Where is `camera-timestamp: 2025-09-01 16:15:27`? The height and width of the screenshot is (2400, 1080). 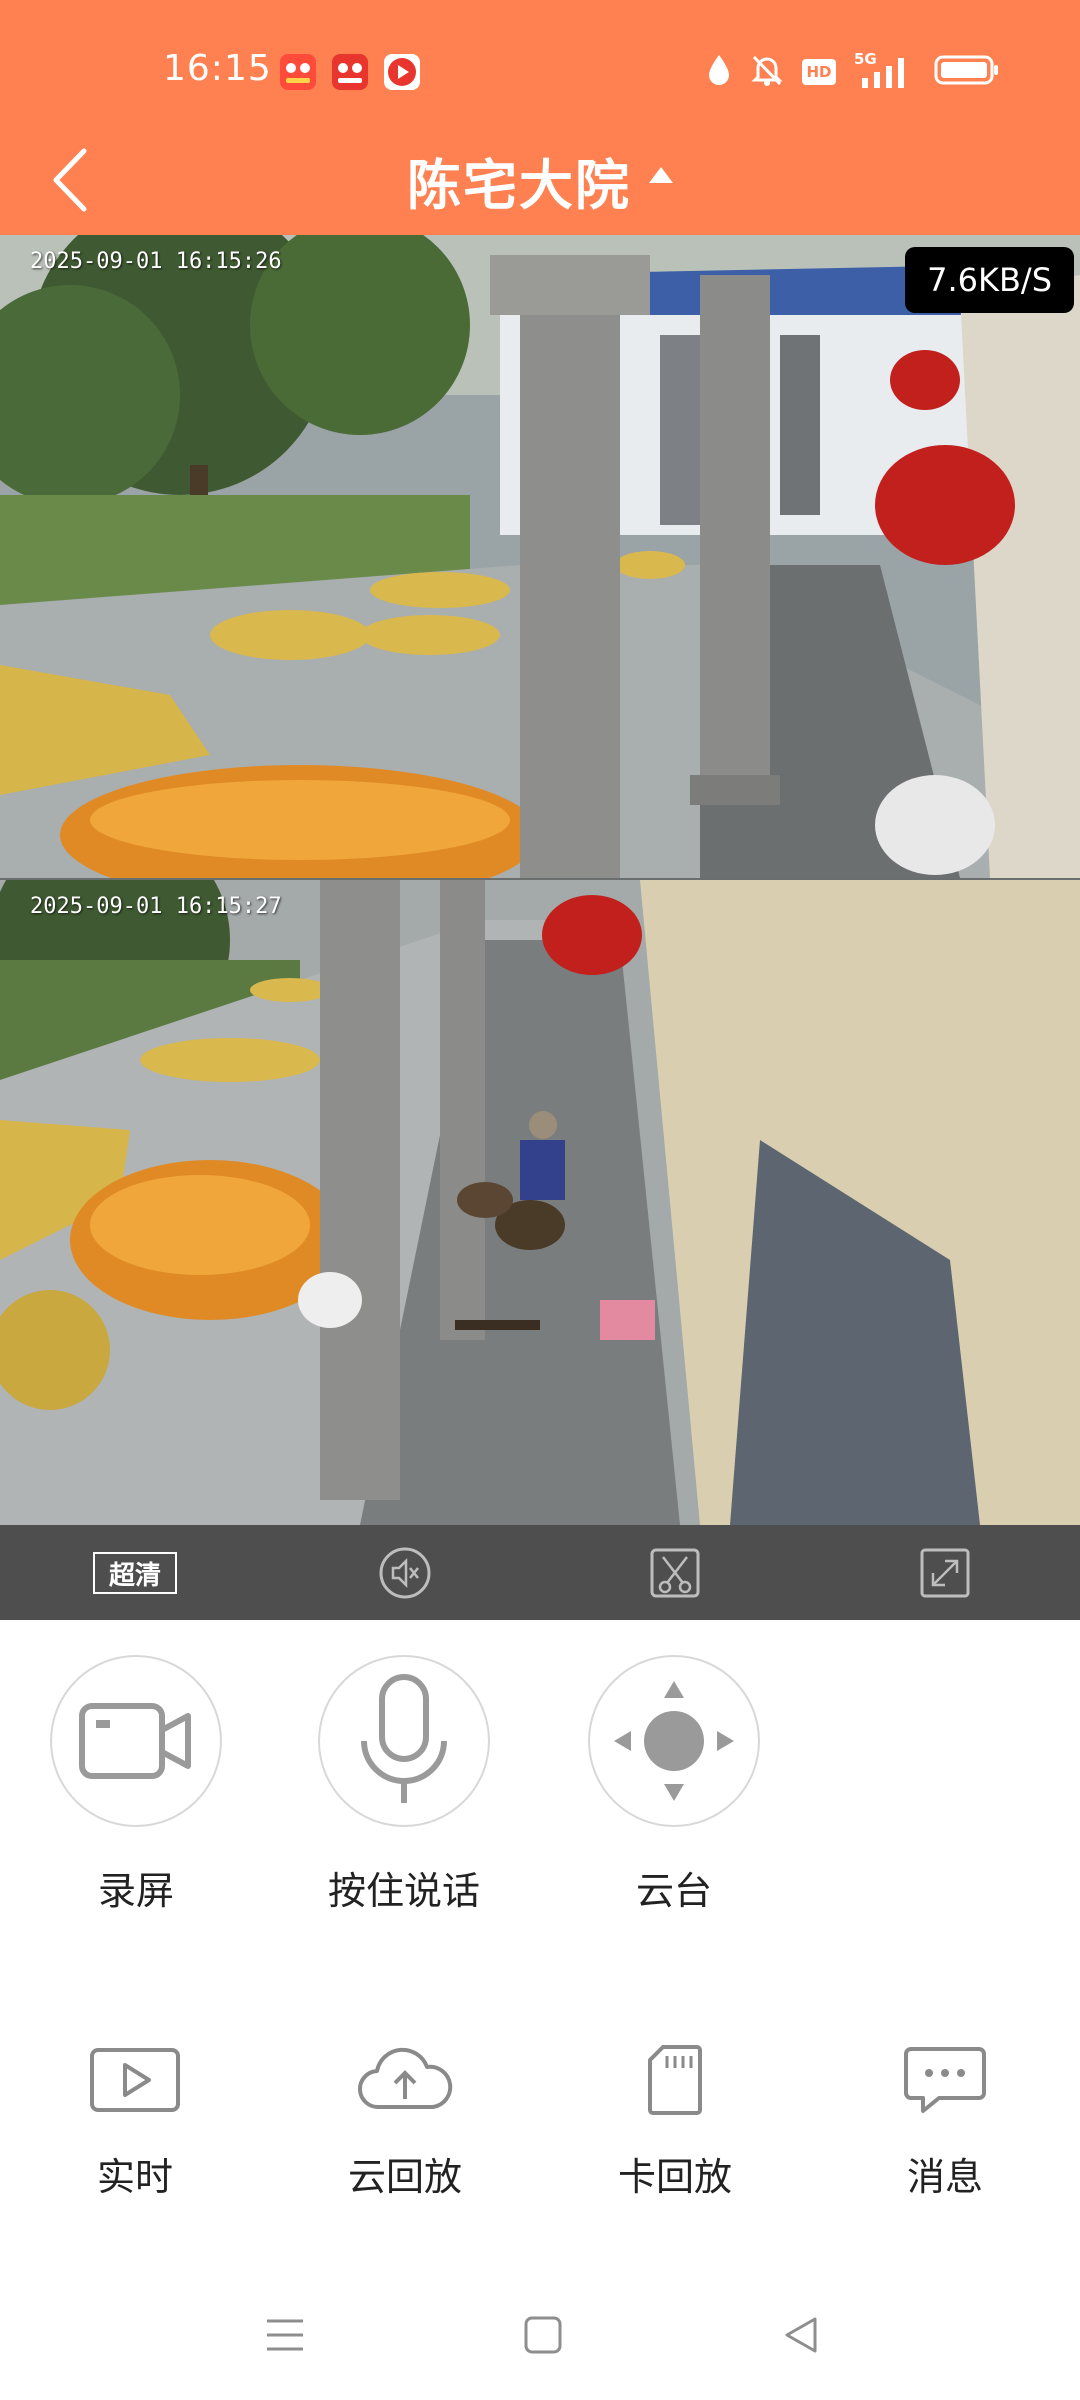
camera-timestamp: 2025-09-01 16:15:27 is located at coordinates (156, 906).